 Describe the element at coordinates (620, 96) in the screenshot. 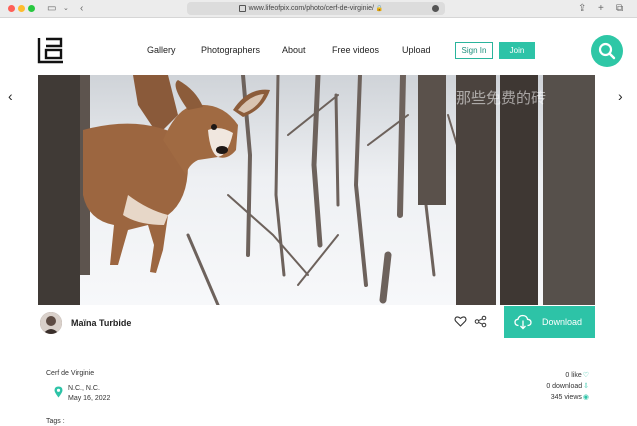

I see `next-photo-arrow: ›` at that location.